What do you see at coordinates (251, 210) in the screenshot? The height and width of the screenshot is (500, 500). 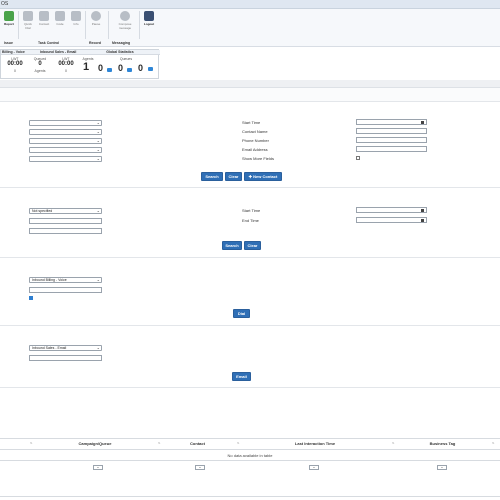 I see `history-start-time-label: Start Time` at bounding box center [251, 210].